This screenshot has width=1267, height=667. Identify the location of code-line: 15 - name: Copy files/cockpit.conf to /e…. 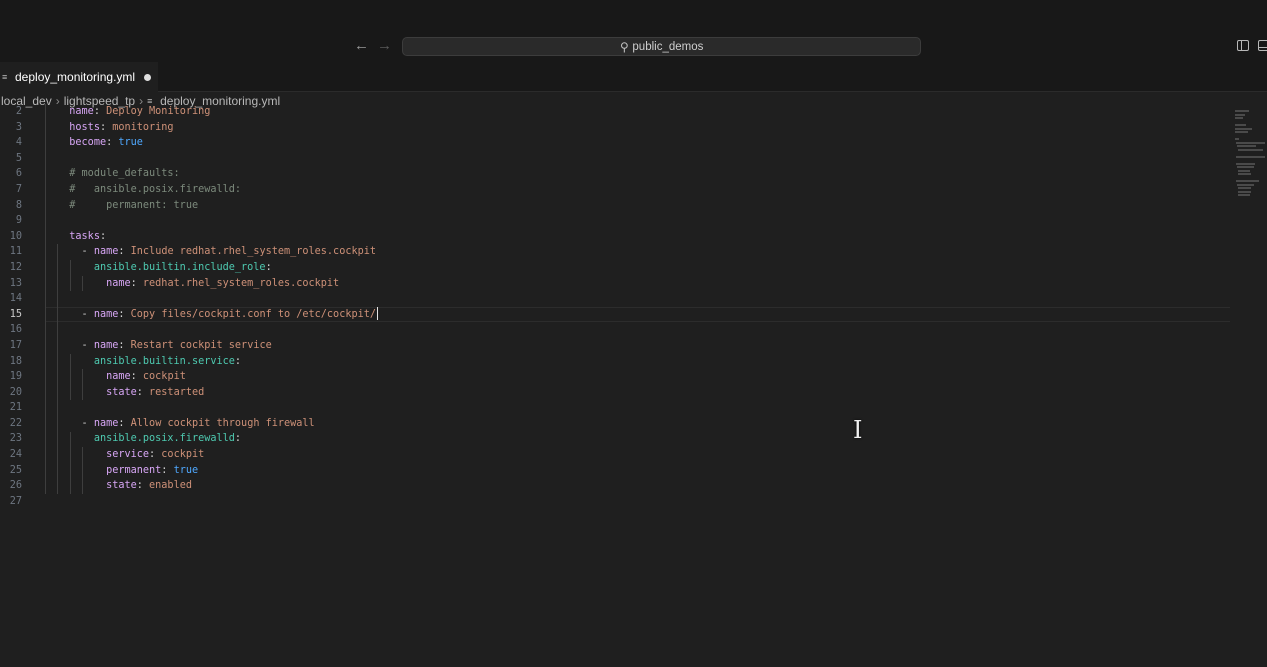
(615, 314).